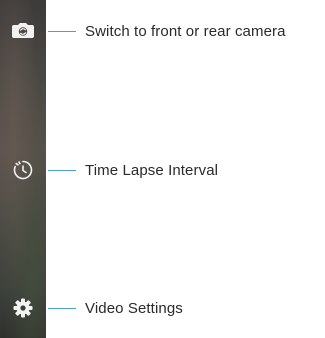  I want to click on callout-label-timelapse: Time Lapse Interval, so click(152, 170).